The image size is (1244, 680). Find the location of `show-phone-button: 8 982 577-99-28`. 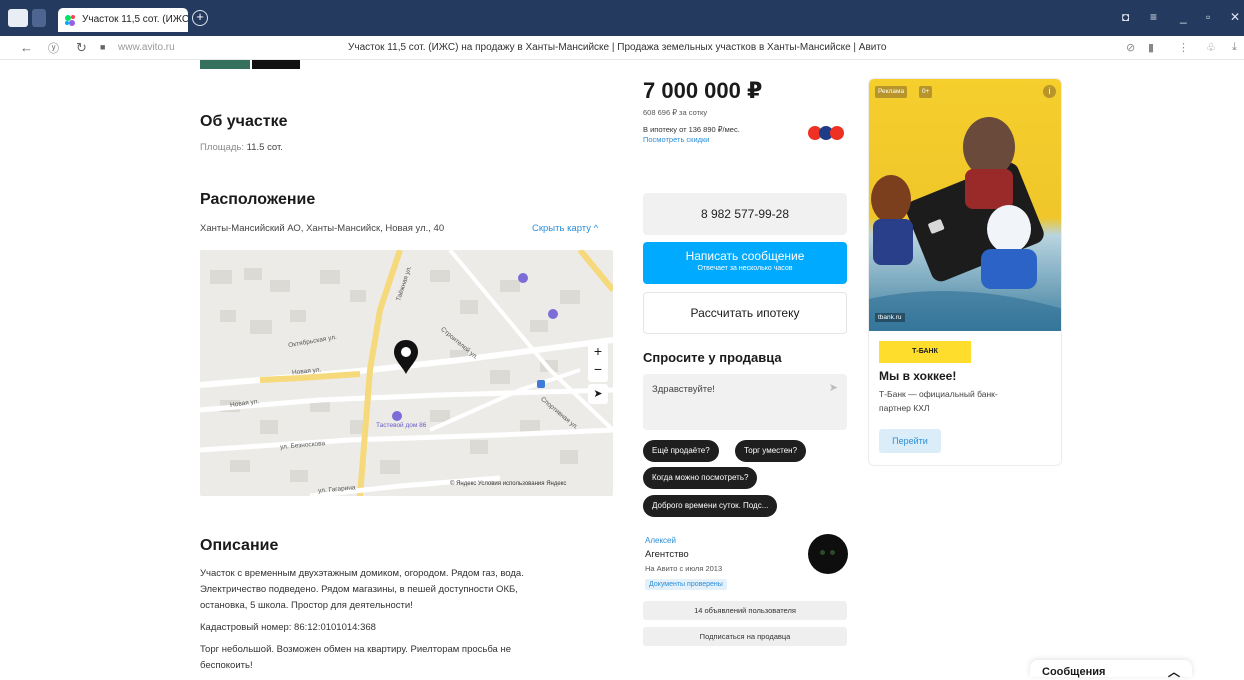

show-phone-button: 8 982 577-99-28 is located at coordinates (745, 214).